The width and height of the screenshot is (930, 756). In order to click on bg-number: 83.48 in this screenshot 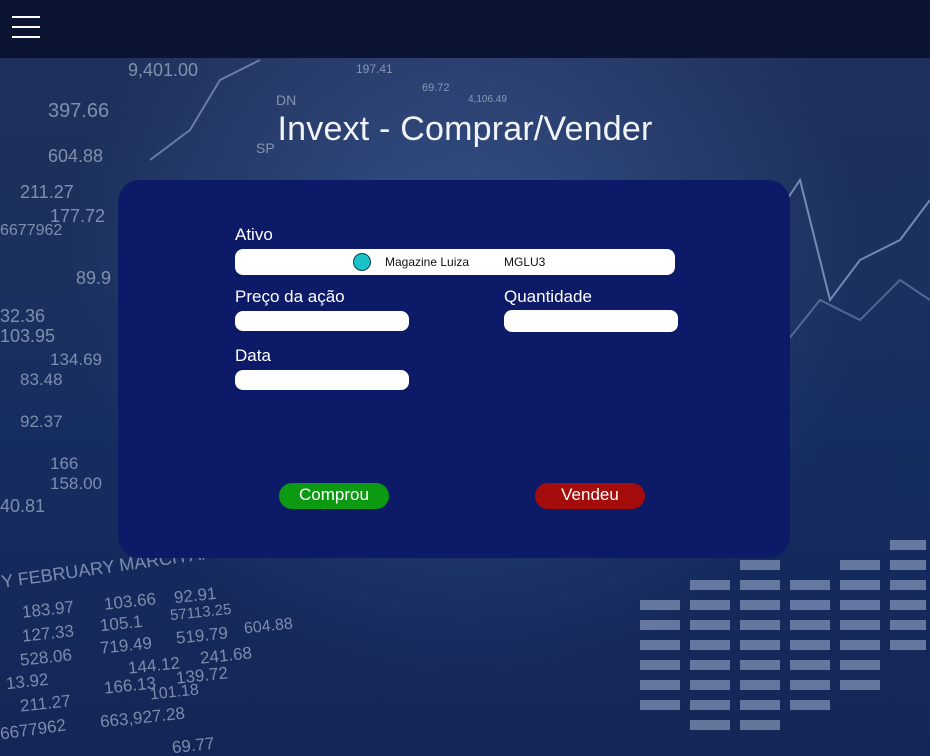, I will do `click(41, 379)`.